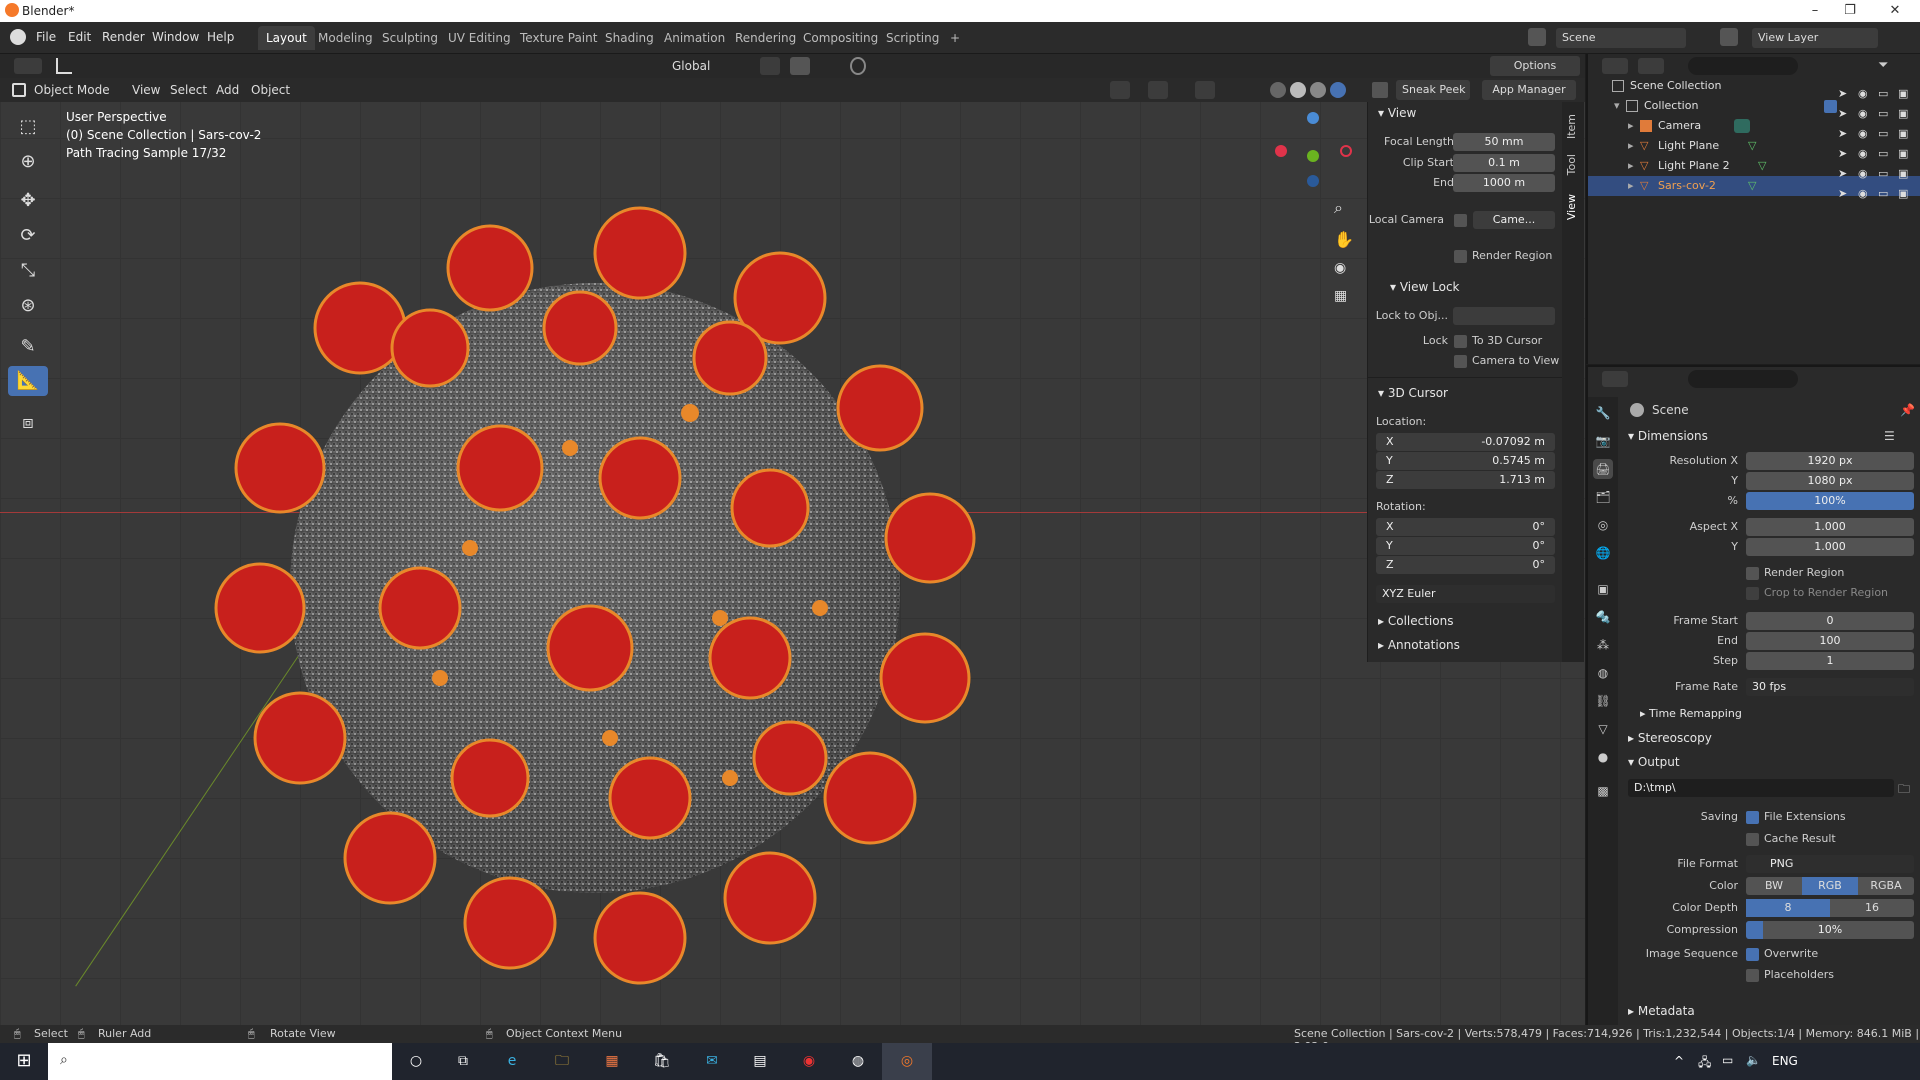 The width and height of the screenshot is (1920, 1080). Describe the element at coordinates (1504, 163) in the screenshot. I see `clip-start-field: 0.1 m` at that location.